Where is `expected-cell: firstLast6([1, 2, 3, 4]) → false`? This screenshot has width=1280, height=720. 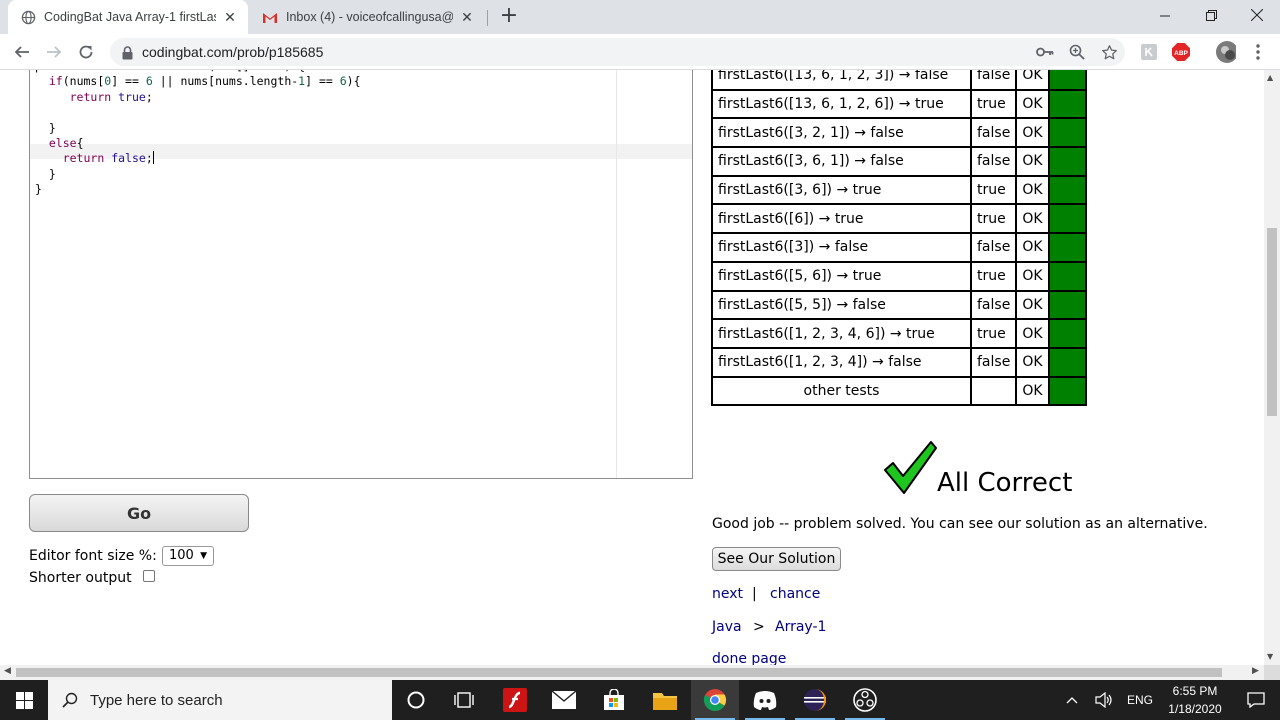
expected-cell: firstLast6([1, 2, 3, 4]) → false is located at coordinates (841, 362).